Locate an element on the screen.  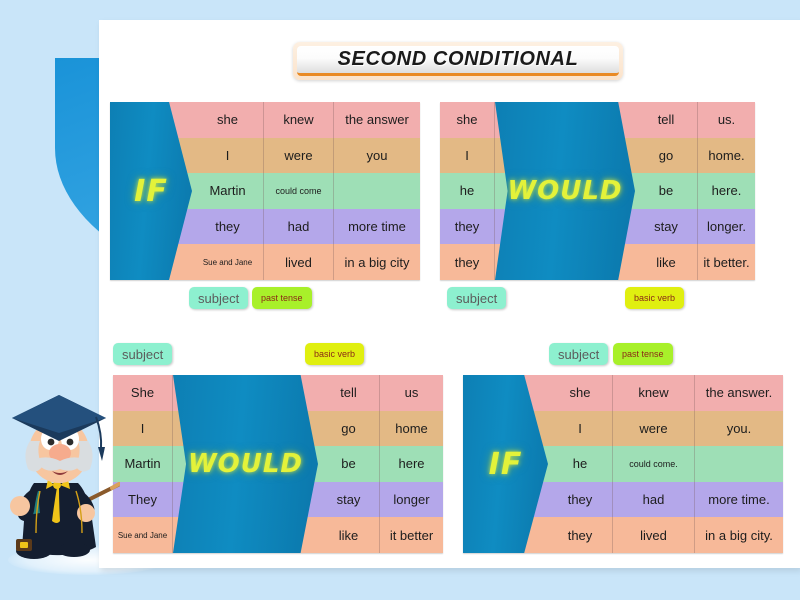
cell-object: it better. is located at coordinates (726, 262).